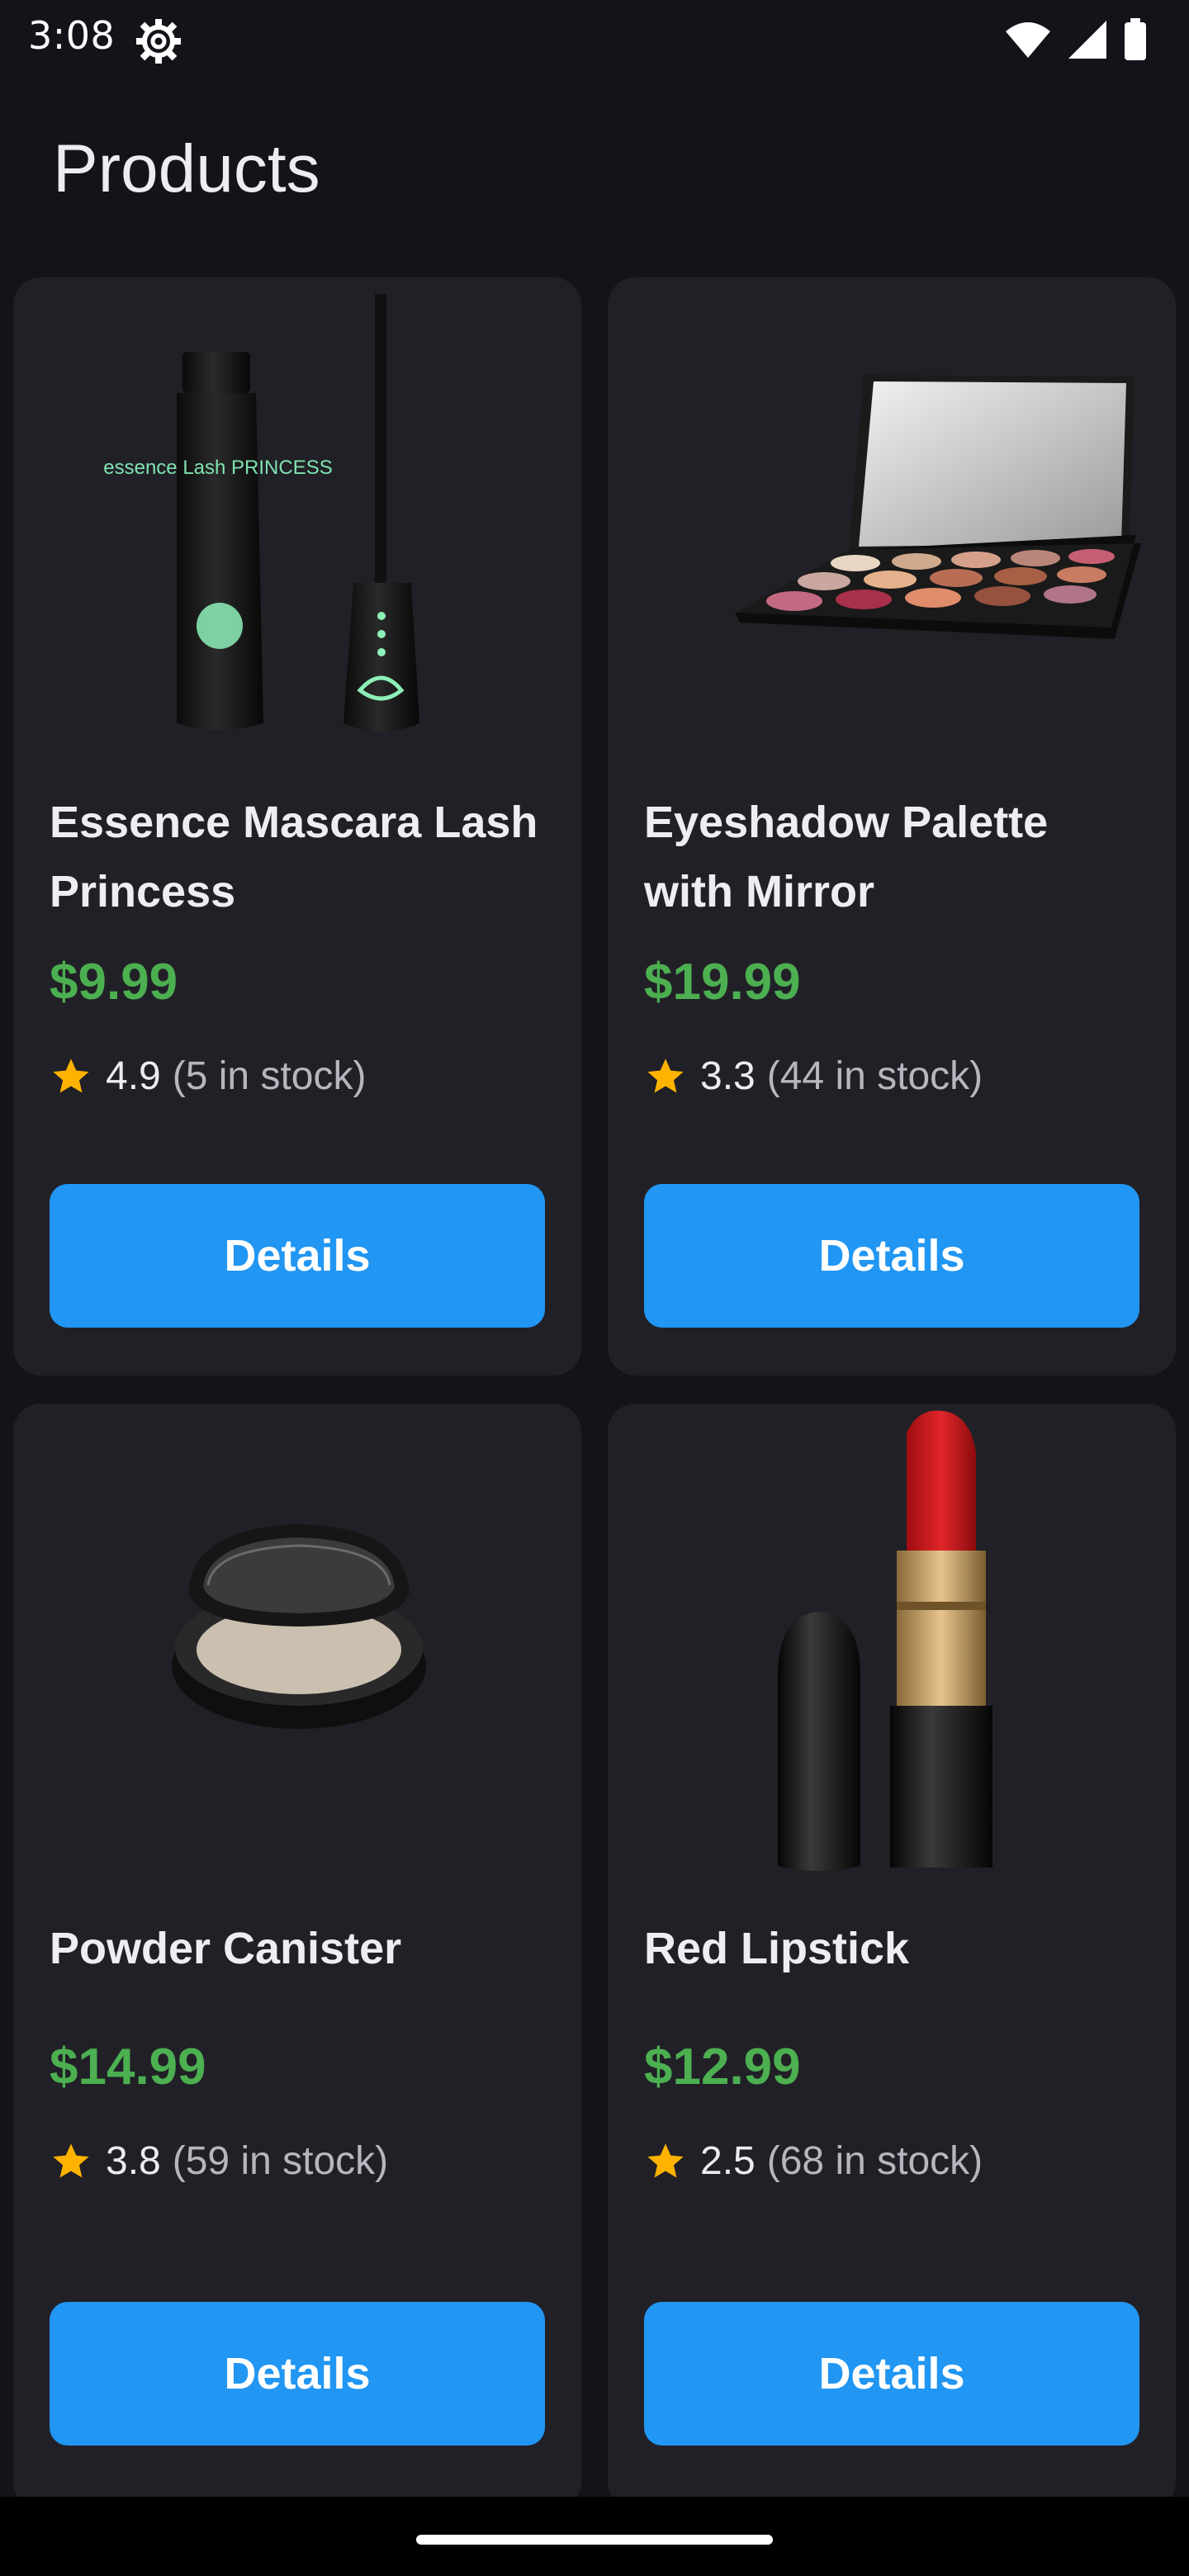 The image size is (1189, 2576). What do you see at coordinates (892, 516) in the screenshot?
I see `eyeshadow-palette-icon` at bounding box center [892, 516].